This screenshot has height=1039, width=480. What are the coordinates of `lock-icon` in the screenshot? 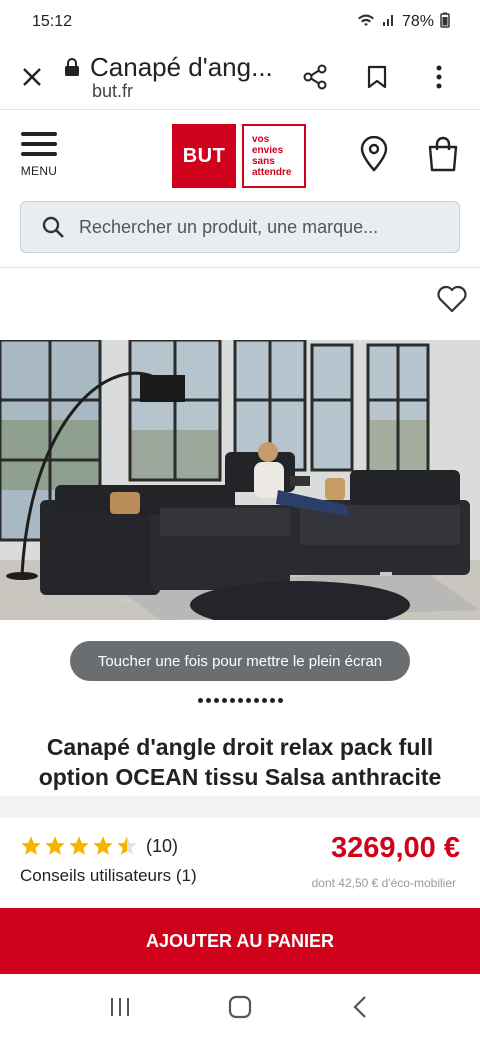 It's located at (72, 67).